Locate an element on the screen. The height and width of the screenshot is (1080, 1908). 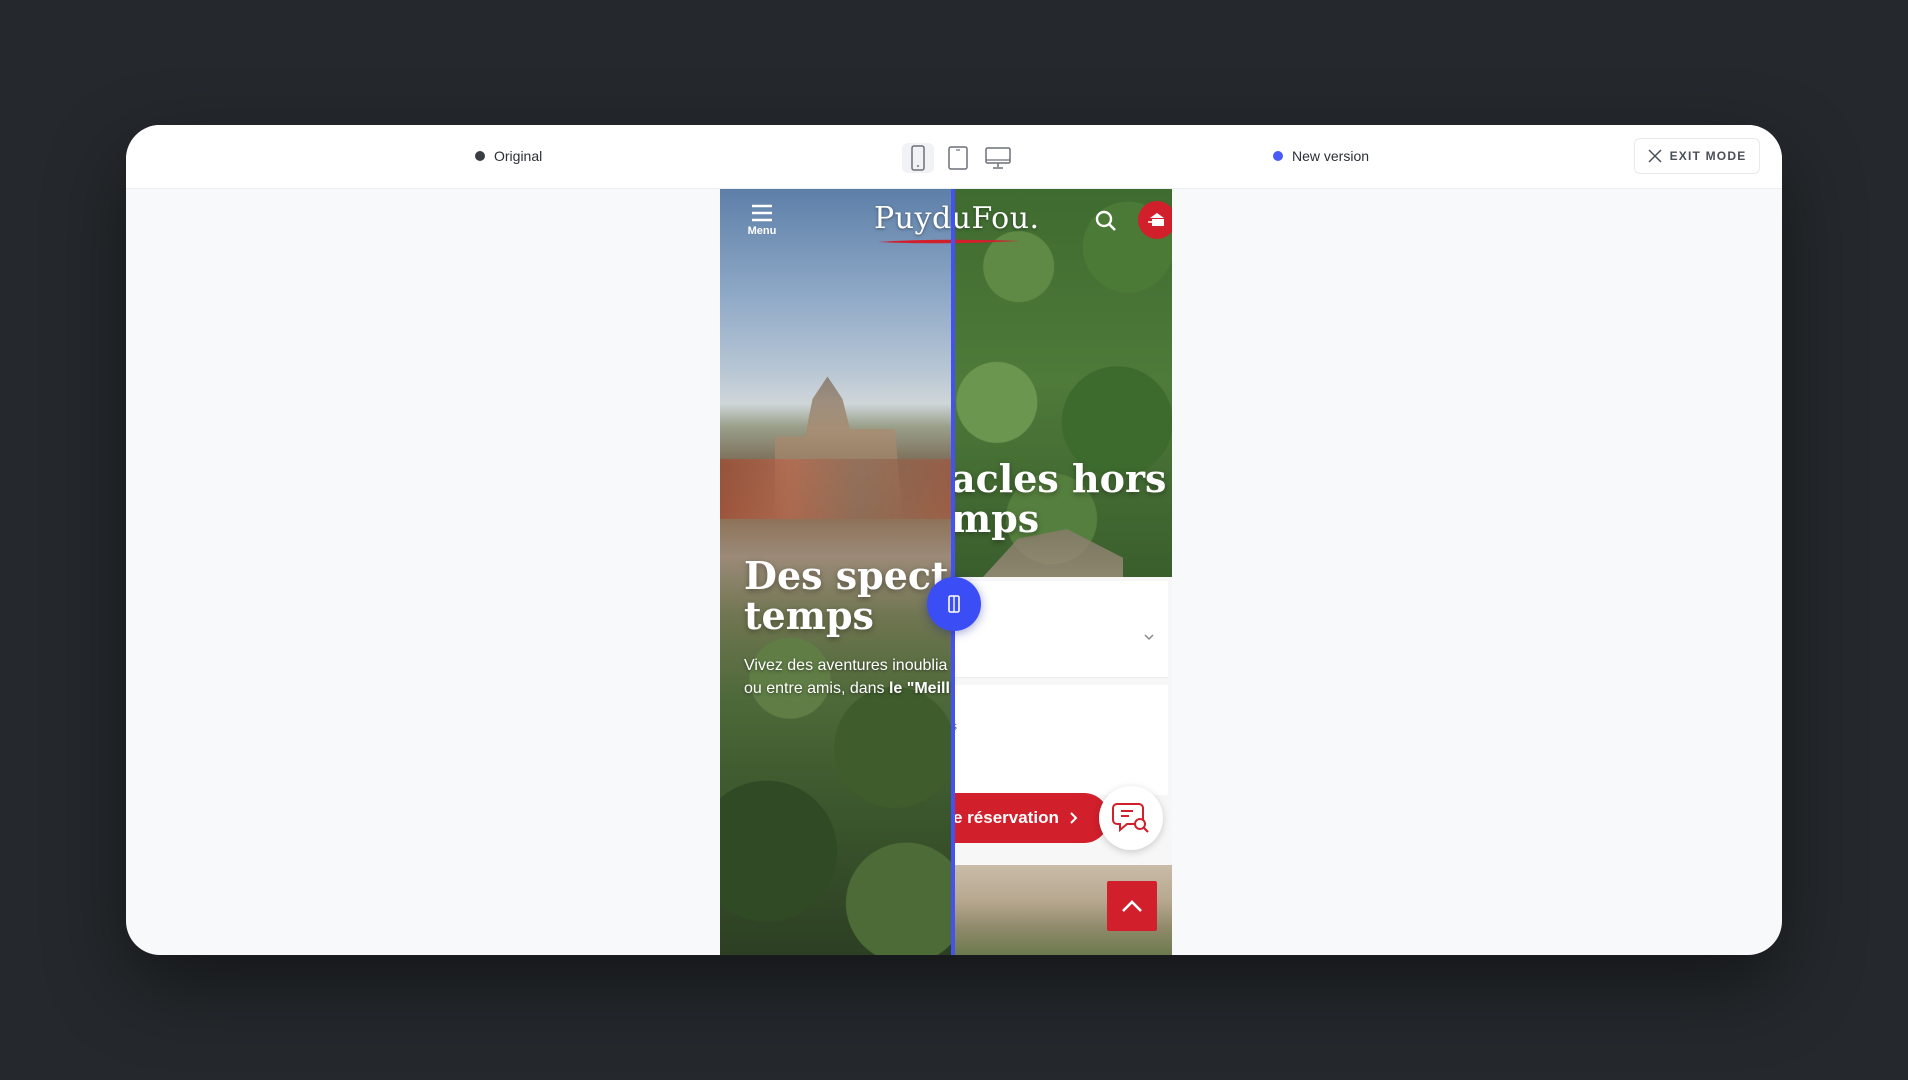
new-version-label-text: New version is located at coordinates (1331, 156).